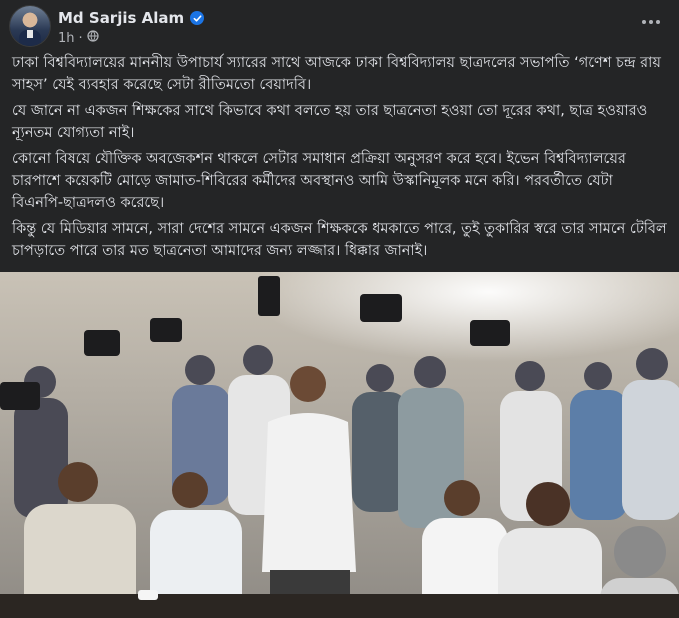 This screenshot has height=618, width=679. What do you see at coordinates (66, 38) in the screenshot?
I see `post-time: 1h` at bounding box center [66, 38].